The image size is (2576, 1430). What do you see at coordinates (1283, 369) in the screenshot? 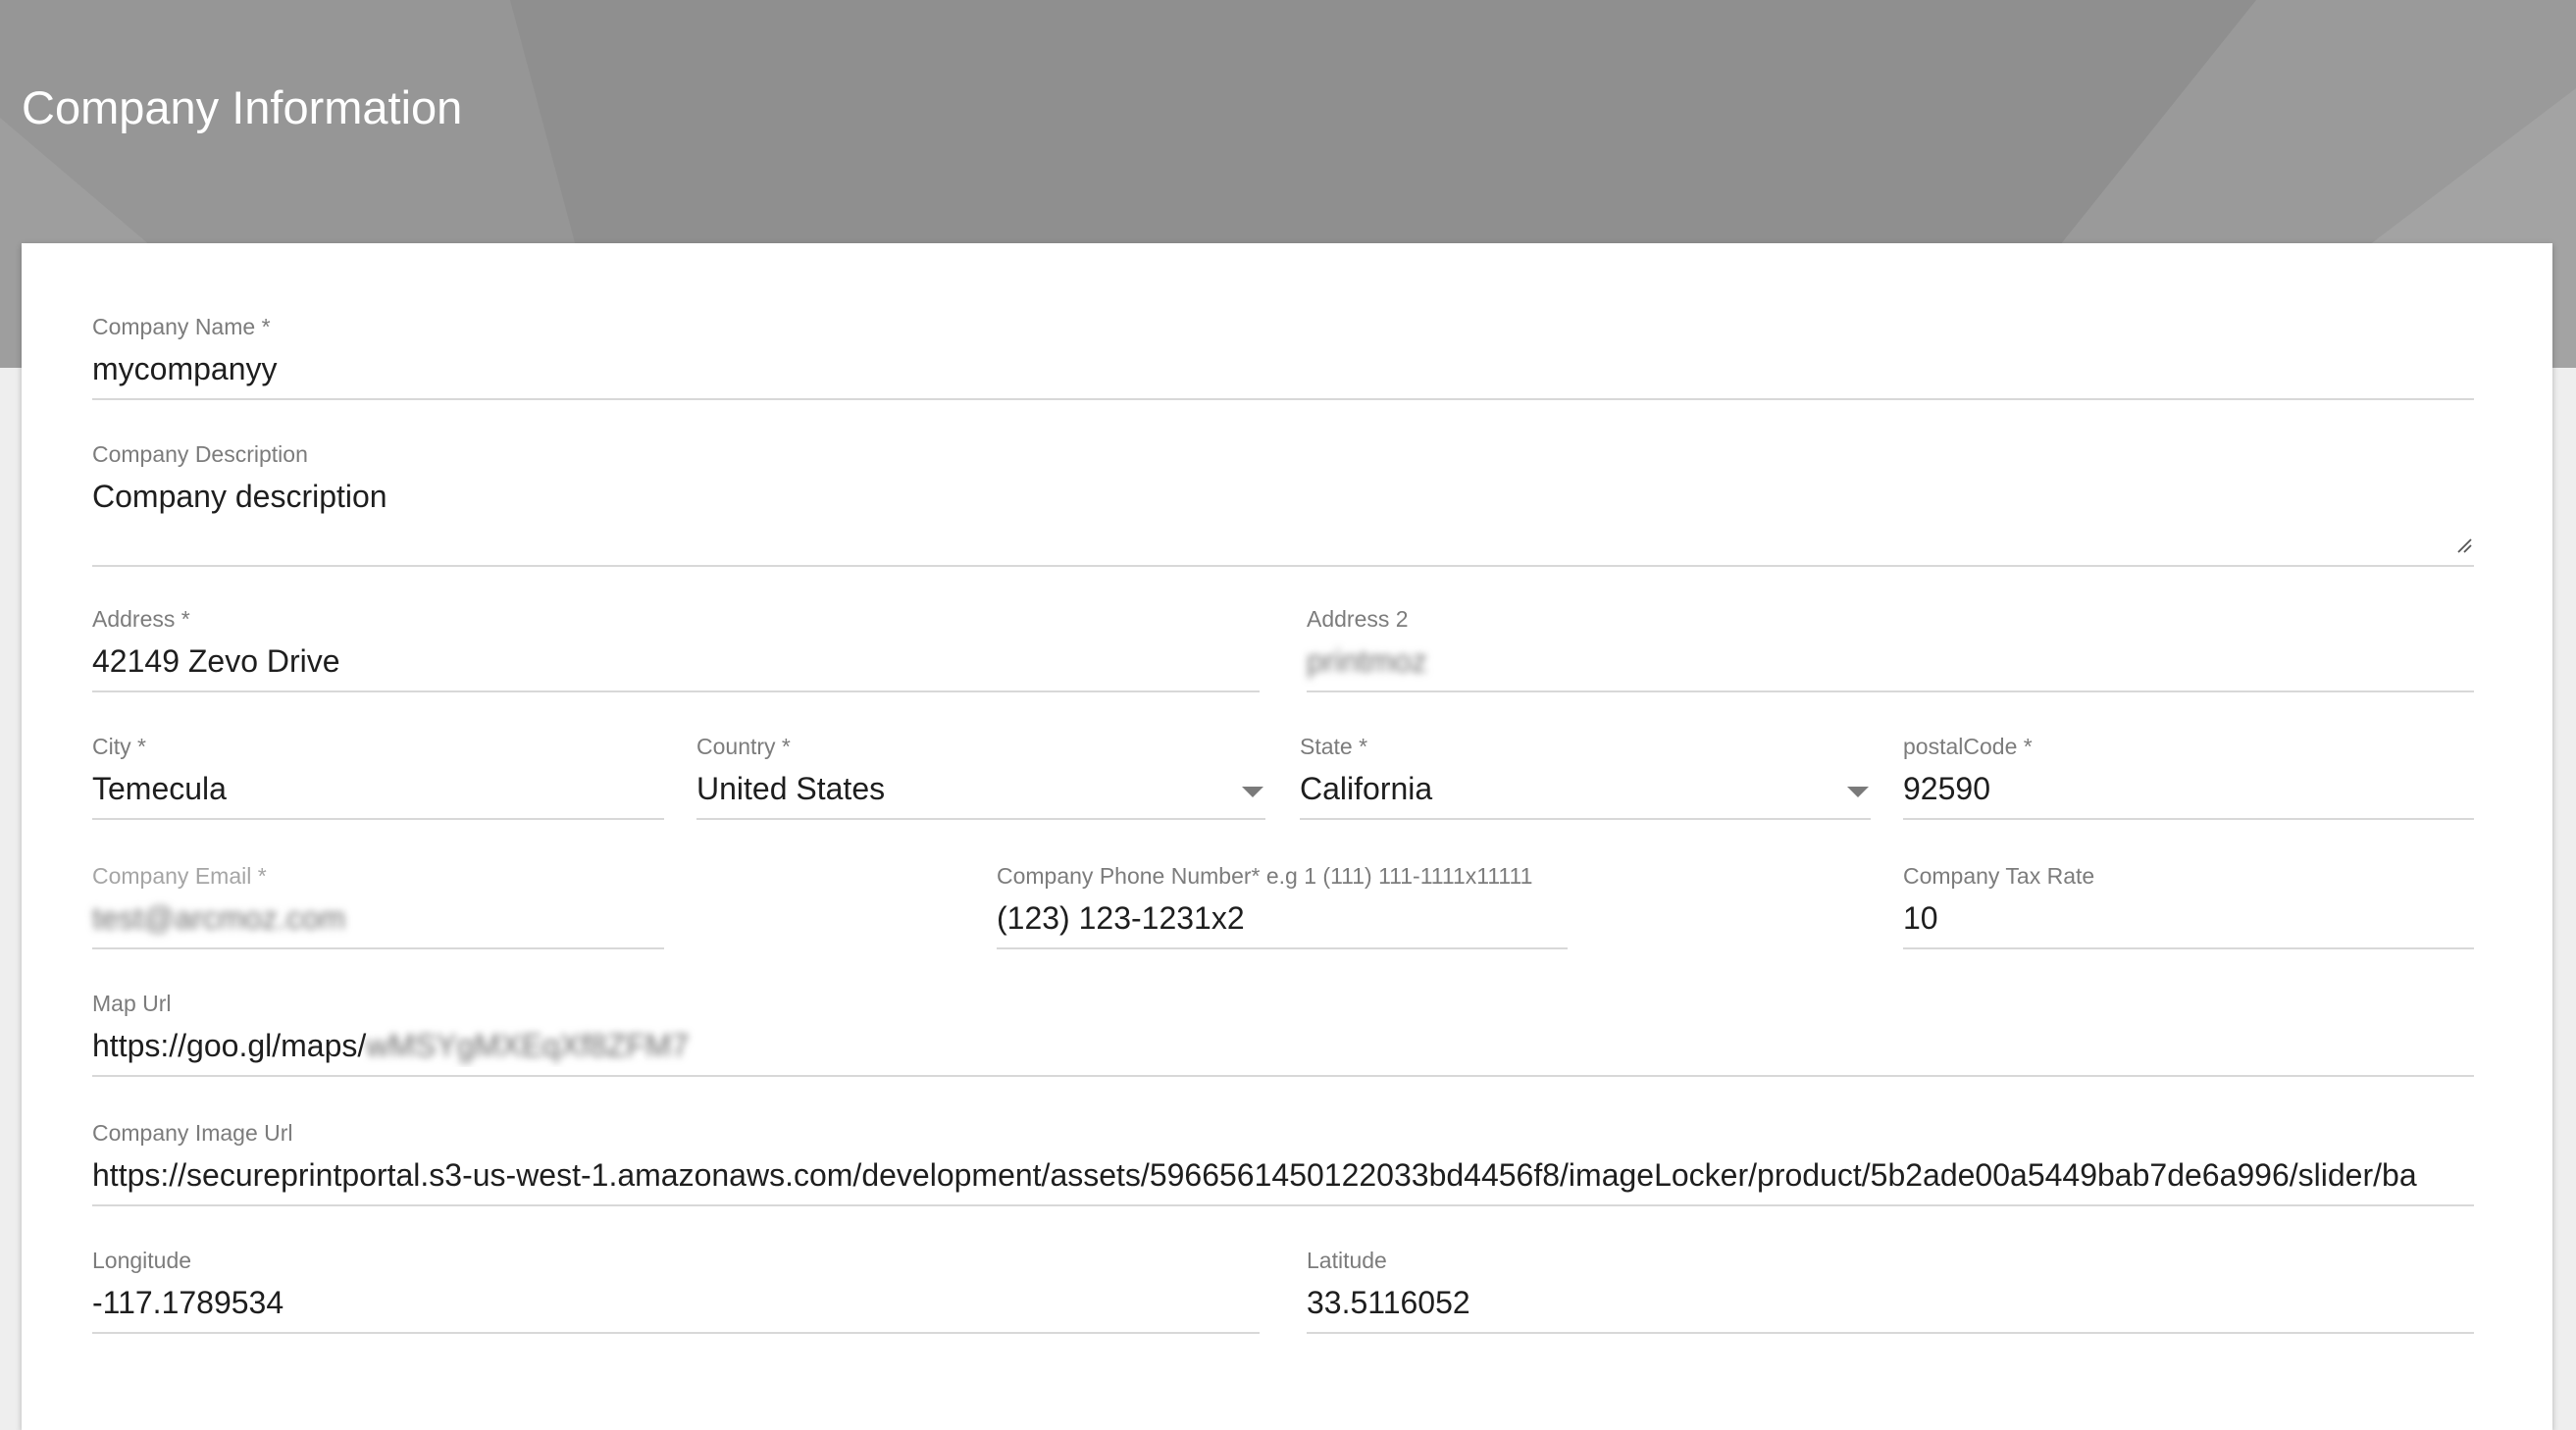
I see `company-name-input: mycompanyy` at bounding box center [1283, 369].